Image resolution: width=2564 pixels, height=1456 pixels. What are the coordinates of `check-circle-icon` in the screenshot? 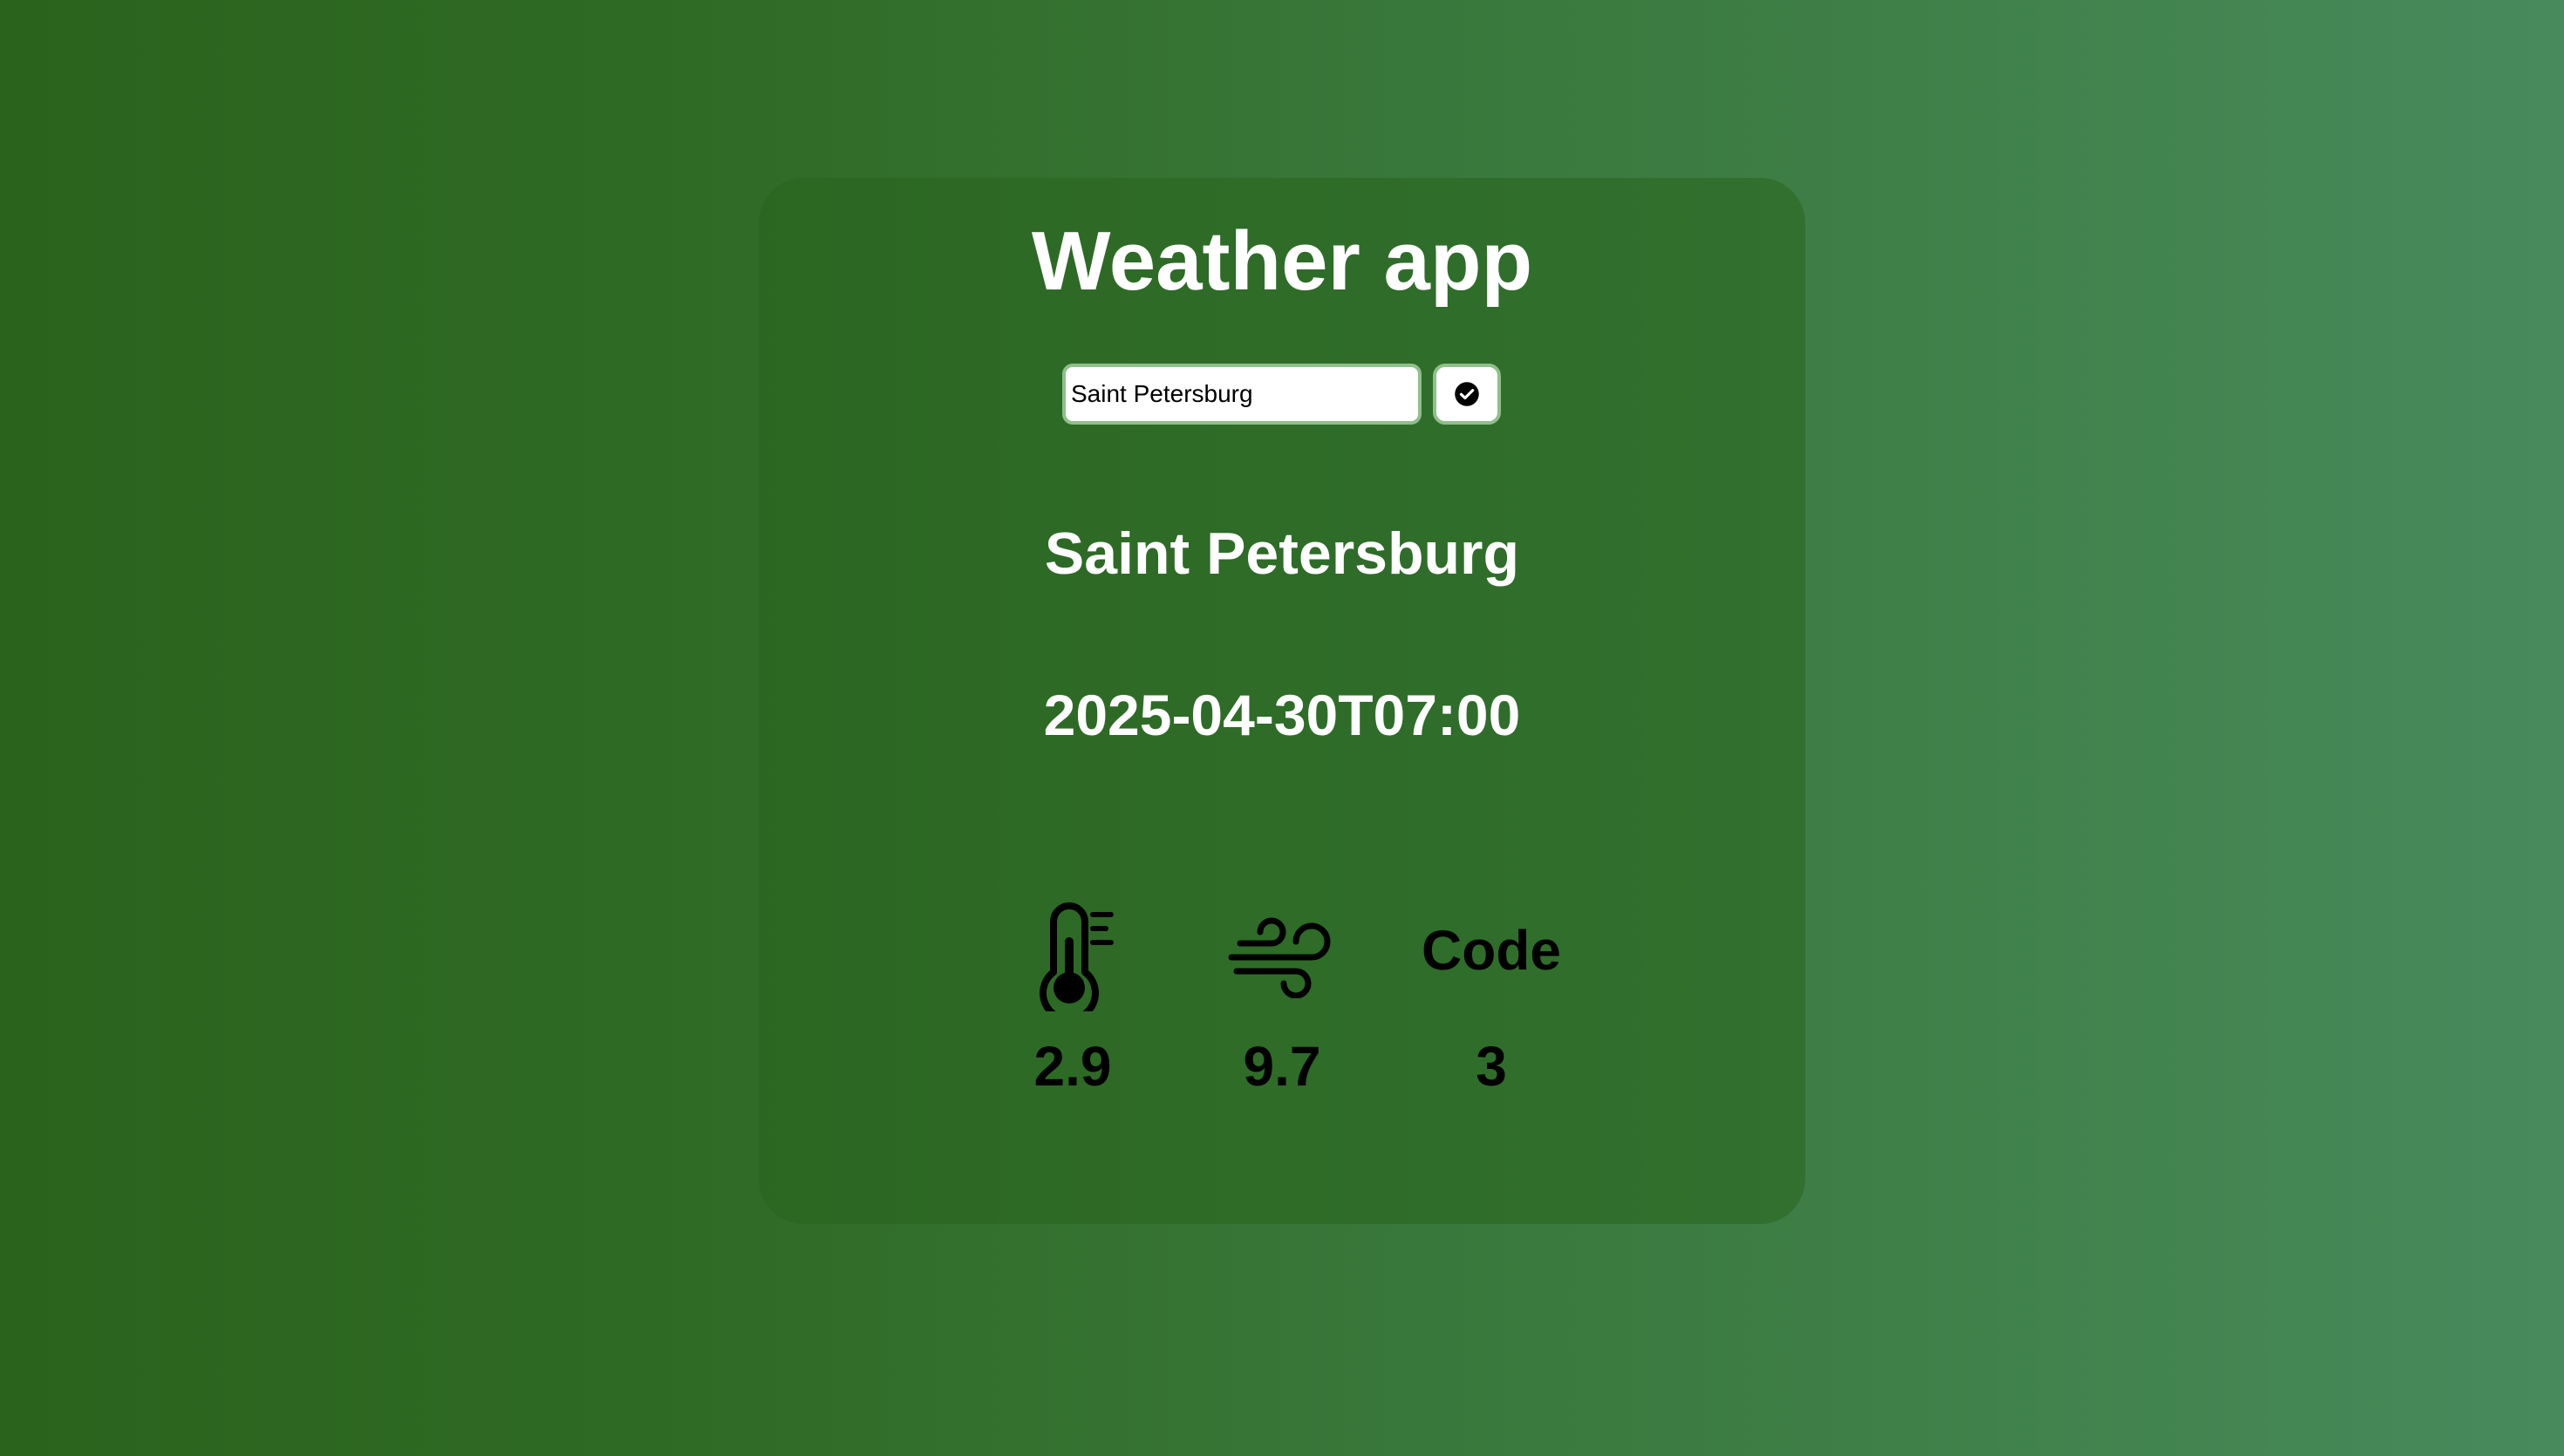 It's located at (1467, 394).